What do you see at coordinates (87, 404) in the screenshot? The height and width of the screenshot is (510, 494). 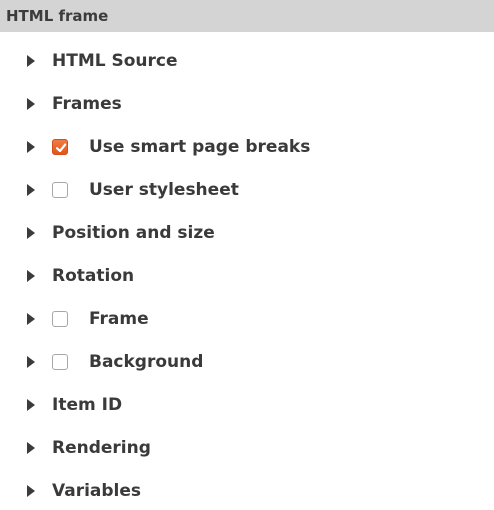 I see `group-label-item-id: Item ID` at bounding box center [87, 404].